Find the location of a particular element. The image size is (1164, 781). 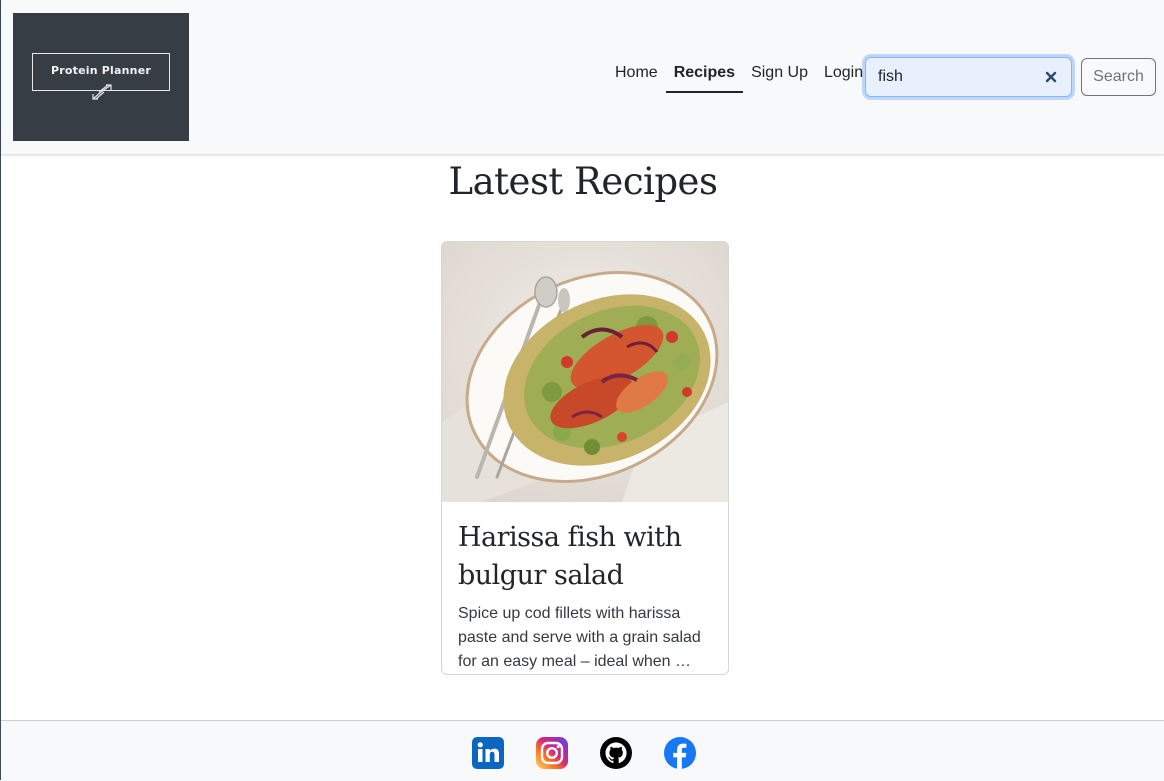

nav-links: Home Recipes Sign Up Login is located at coordinates (739, 76).